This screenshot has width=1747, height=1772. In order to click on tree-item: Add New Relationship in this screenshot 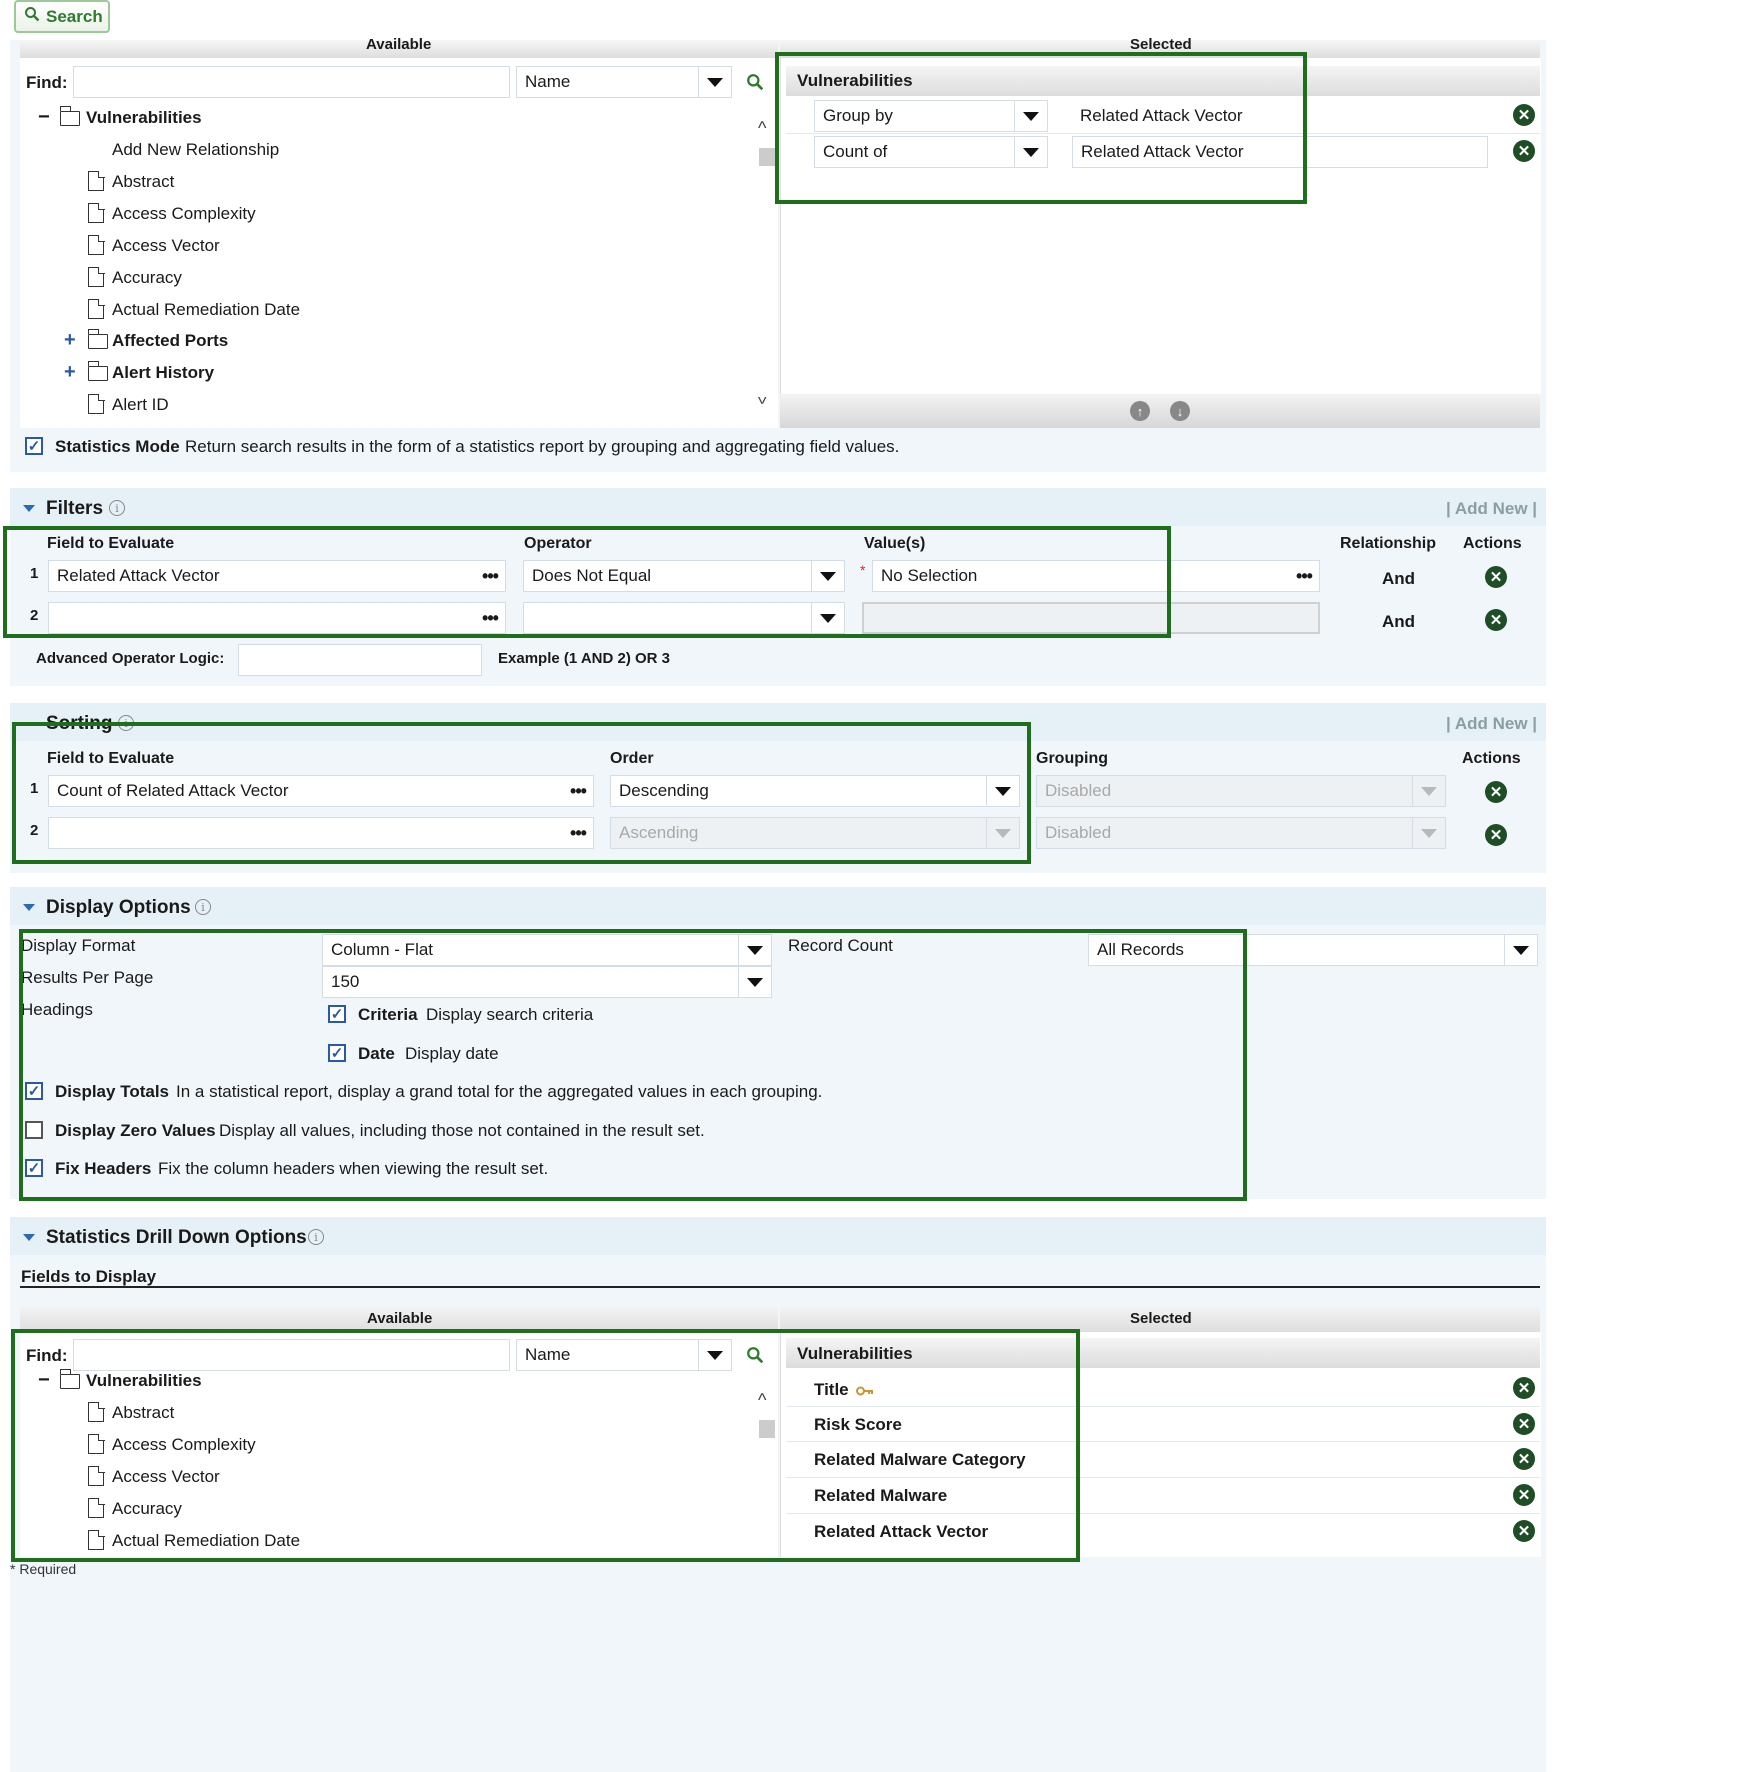, I will do `click(195, 150)`.